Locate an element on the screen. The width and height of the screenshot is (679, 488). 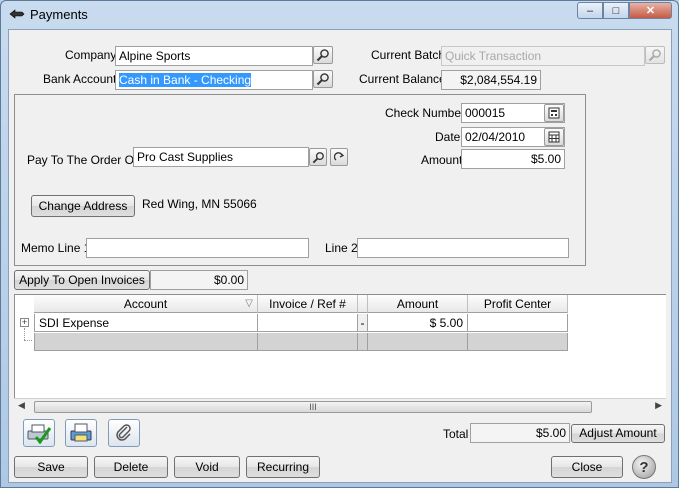
memo-line-1-label: Memo Line 1 is located at coordinates (56, 248).